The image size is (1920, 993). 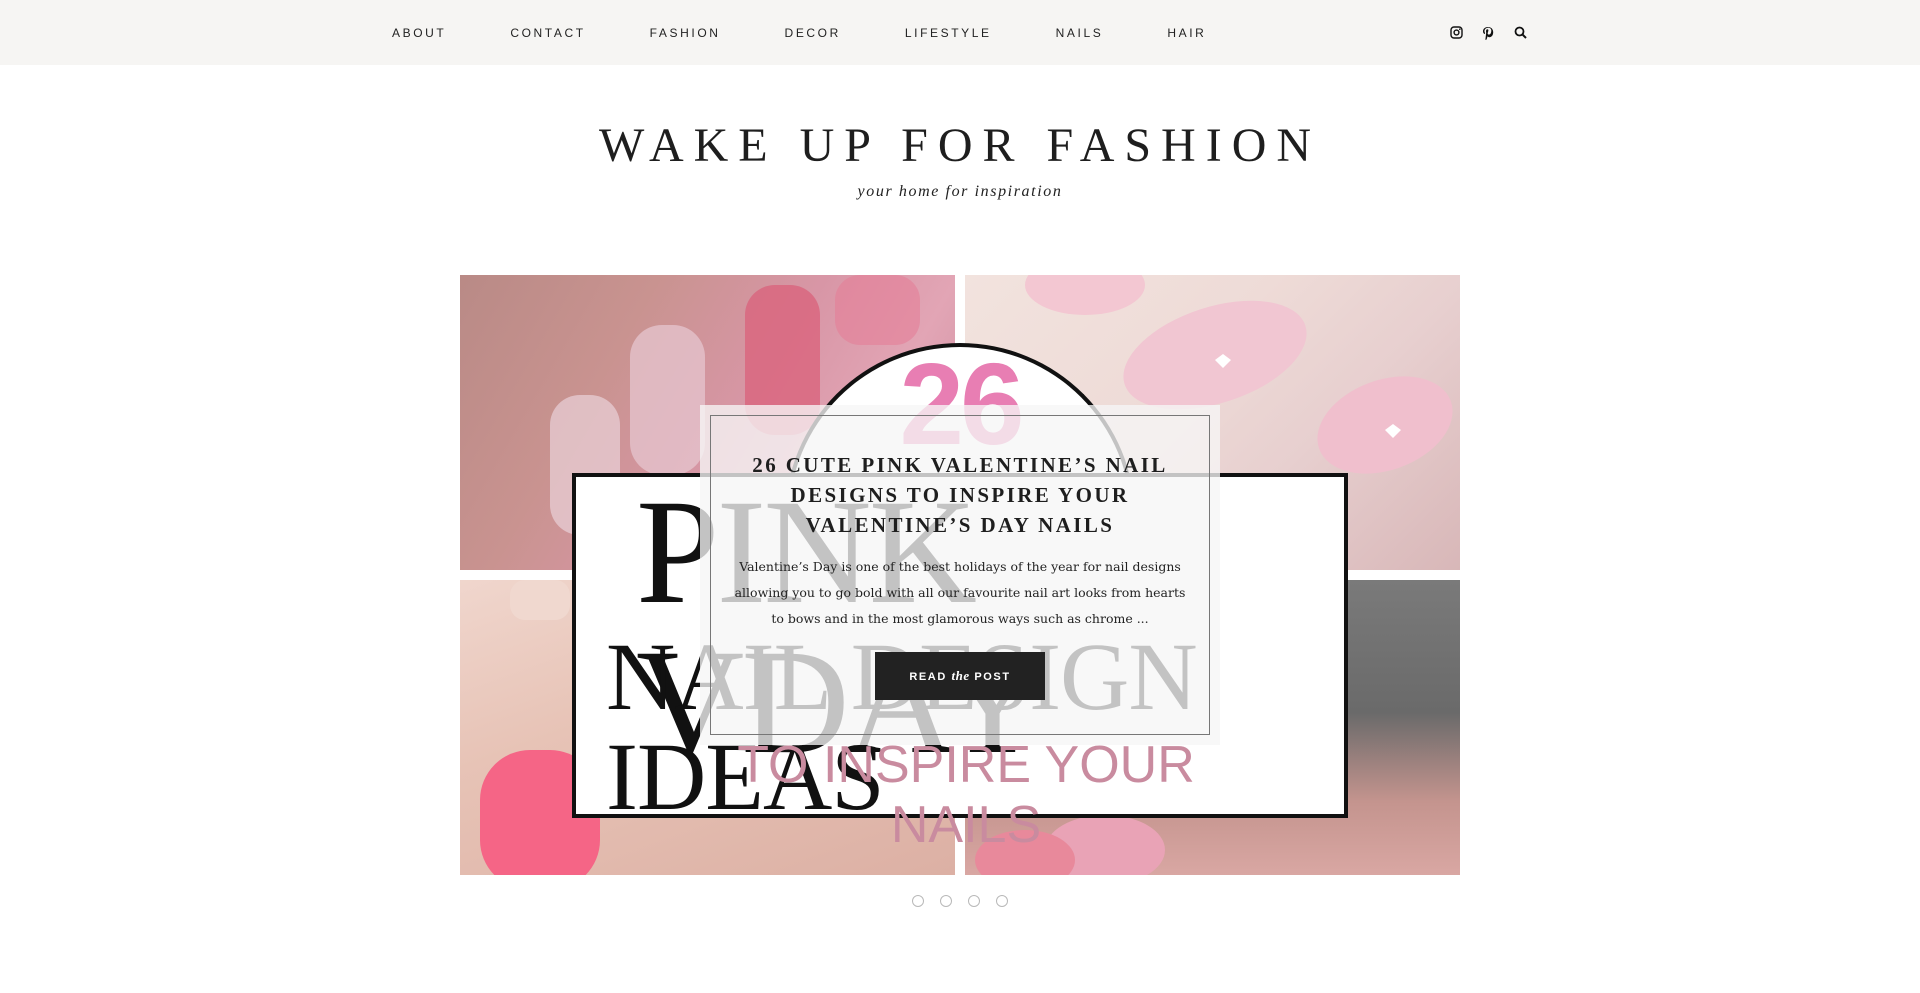 I want to click on button-label-read: READ, so click(x=928, y=677).